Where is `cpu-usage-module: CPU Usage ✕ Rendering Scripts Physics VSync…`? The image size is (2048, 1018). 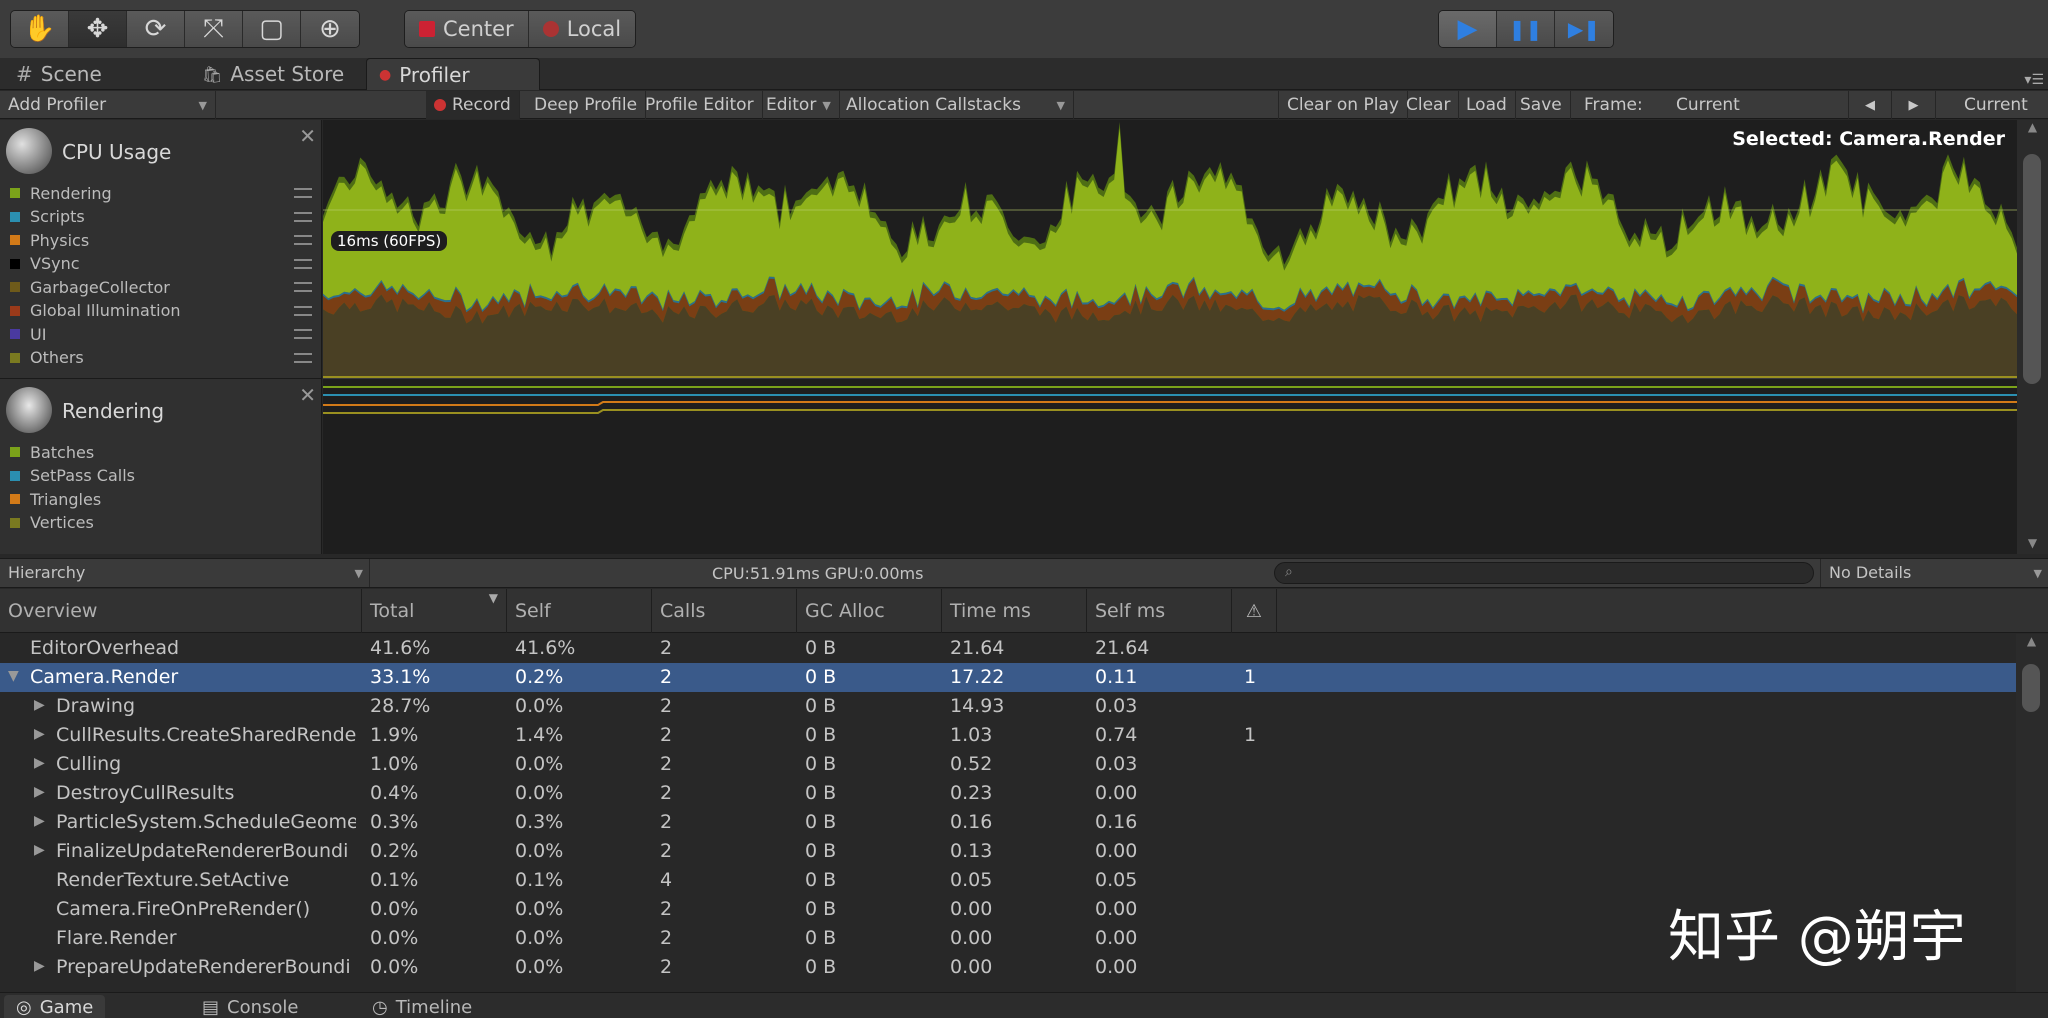 cpu-usage-module: CPU Usage ✕ Rendering Scripts Physics VSync… is located at coordinates (161, 249).